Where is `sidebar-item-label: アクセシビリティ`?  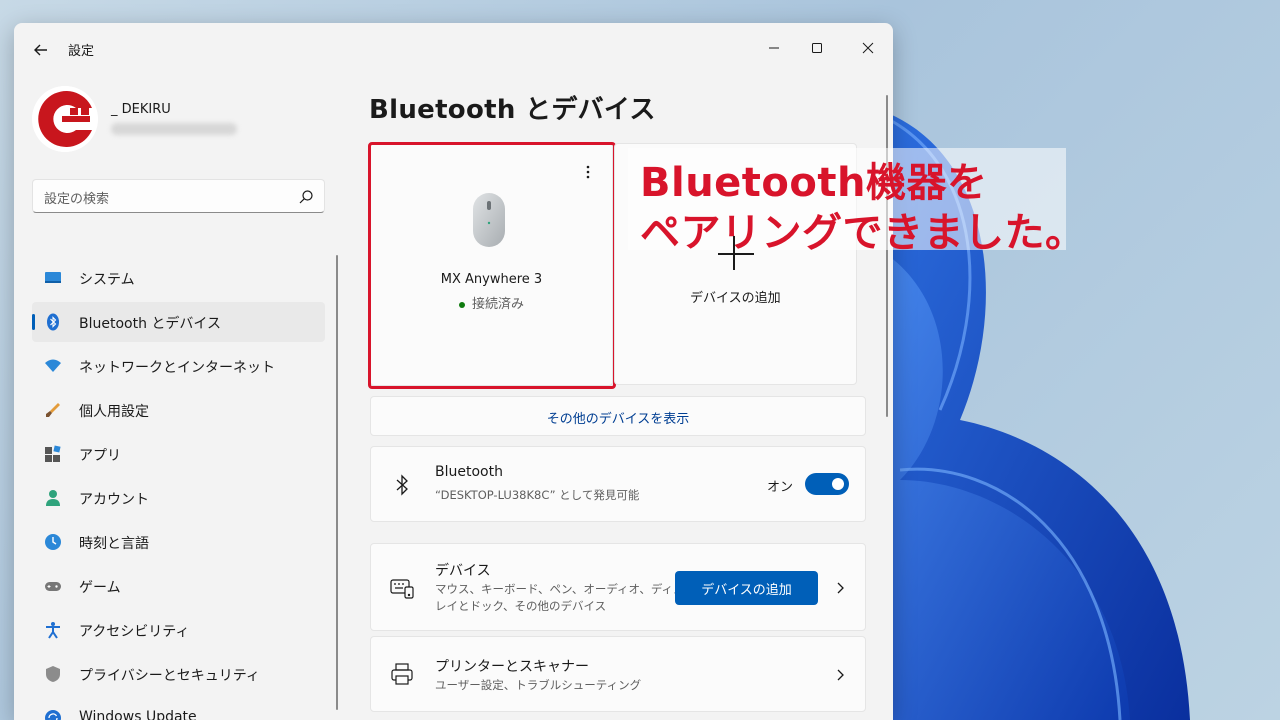 sidebar-item-label: アクセシビリティ is located at coordinates (134, 632).